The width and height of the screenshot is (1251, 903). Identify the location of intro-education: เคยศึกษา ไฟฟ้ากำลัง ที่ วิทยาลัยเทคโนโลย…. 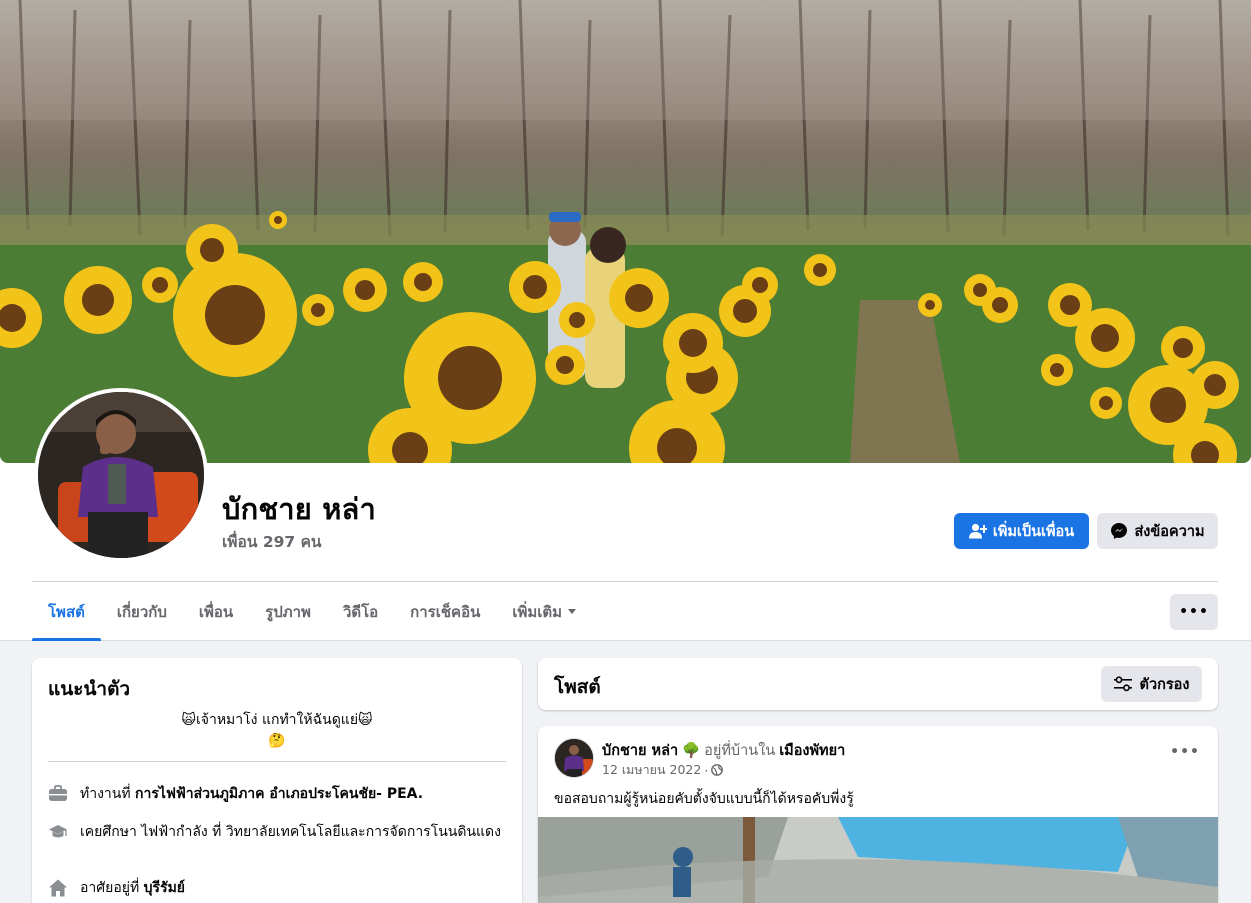
(277, 832).